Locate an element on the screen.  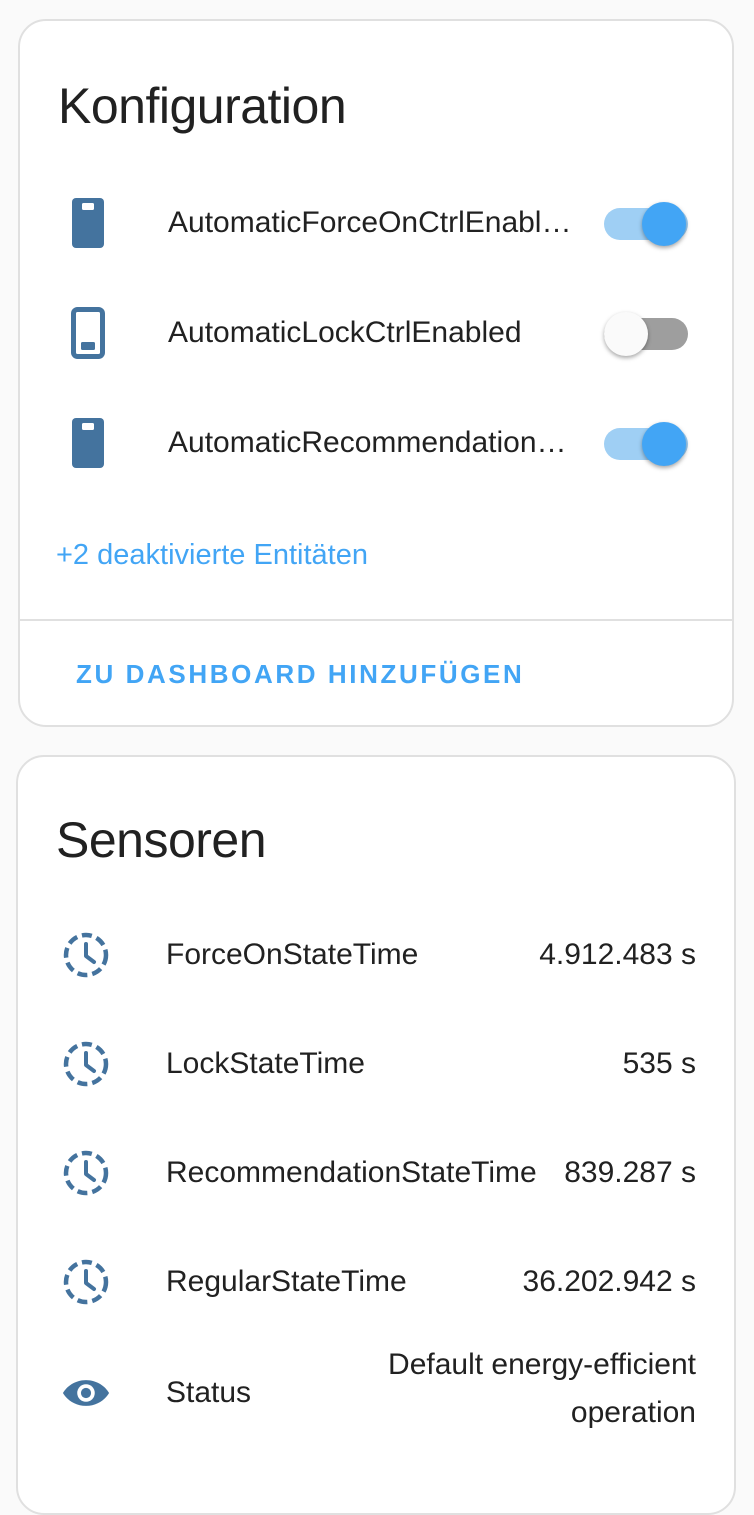
config-card-title: Konfiguration is located at coordinates (202, 106).